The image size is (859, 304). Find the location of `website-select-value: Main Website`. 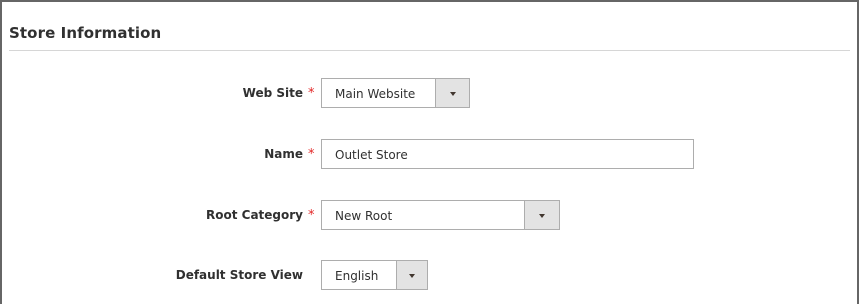

website-select-value: Main Website is located at coordinates (375, 94).